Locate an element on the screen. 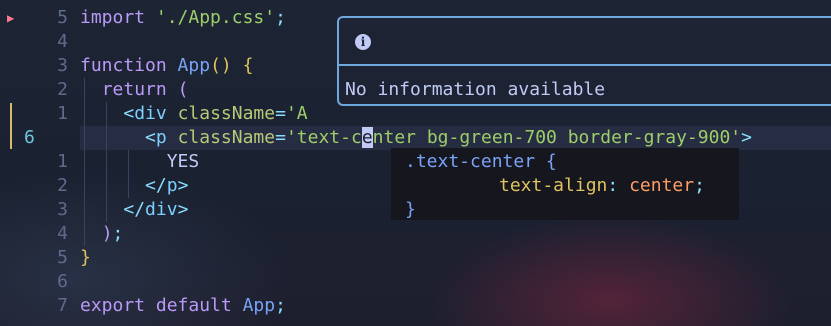 This screenshot has width=831, height=326. code-token: function is located at coordinates (123, 65).